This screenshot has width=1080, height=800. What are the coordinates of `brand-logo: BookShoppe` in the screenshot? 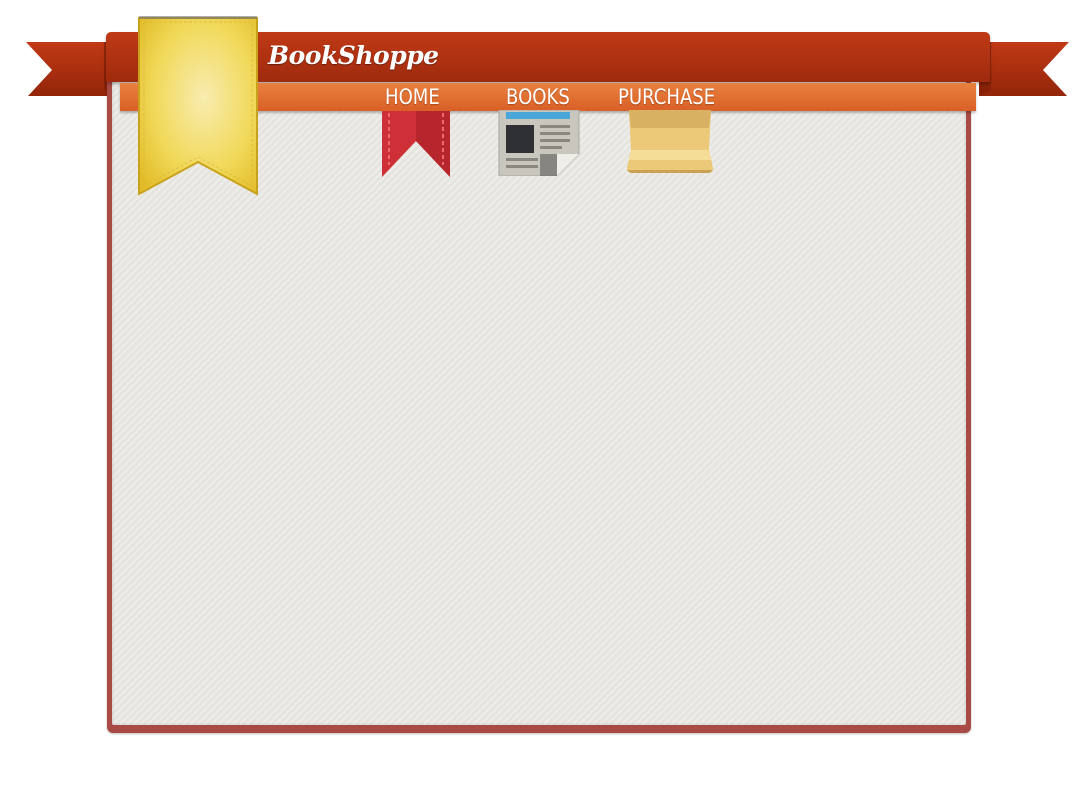 It's located at (353, 56).